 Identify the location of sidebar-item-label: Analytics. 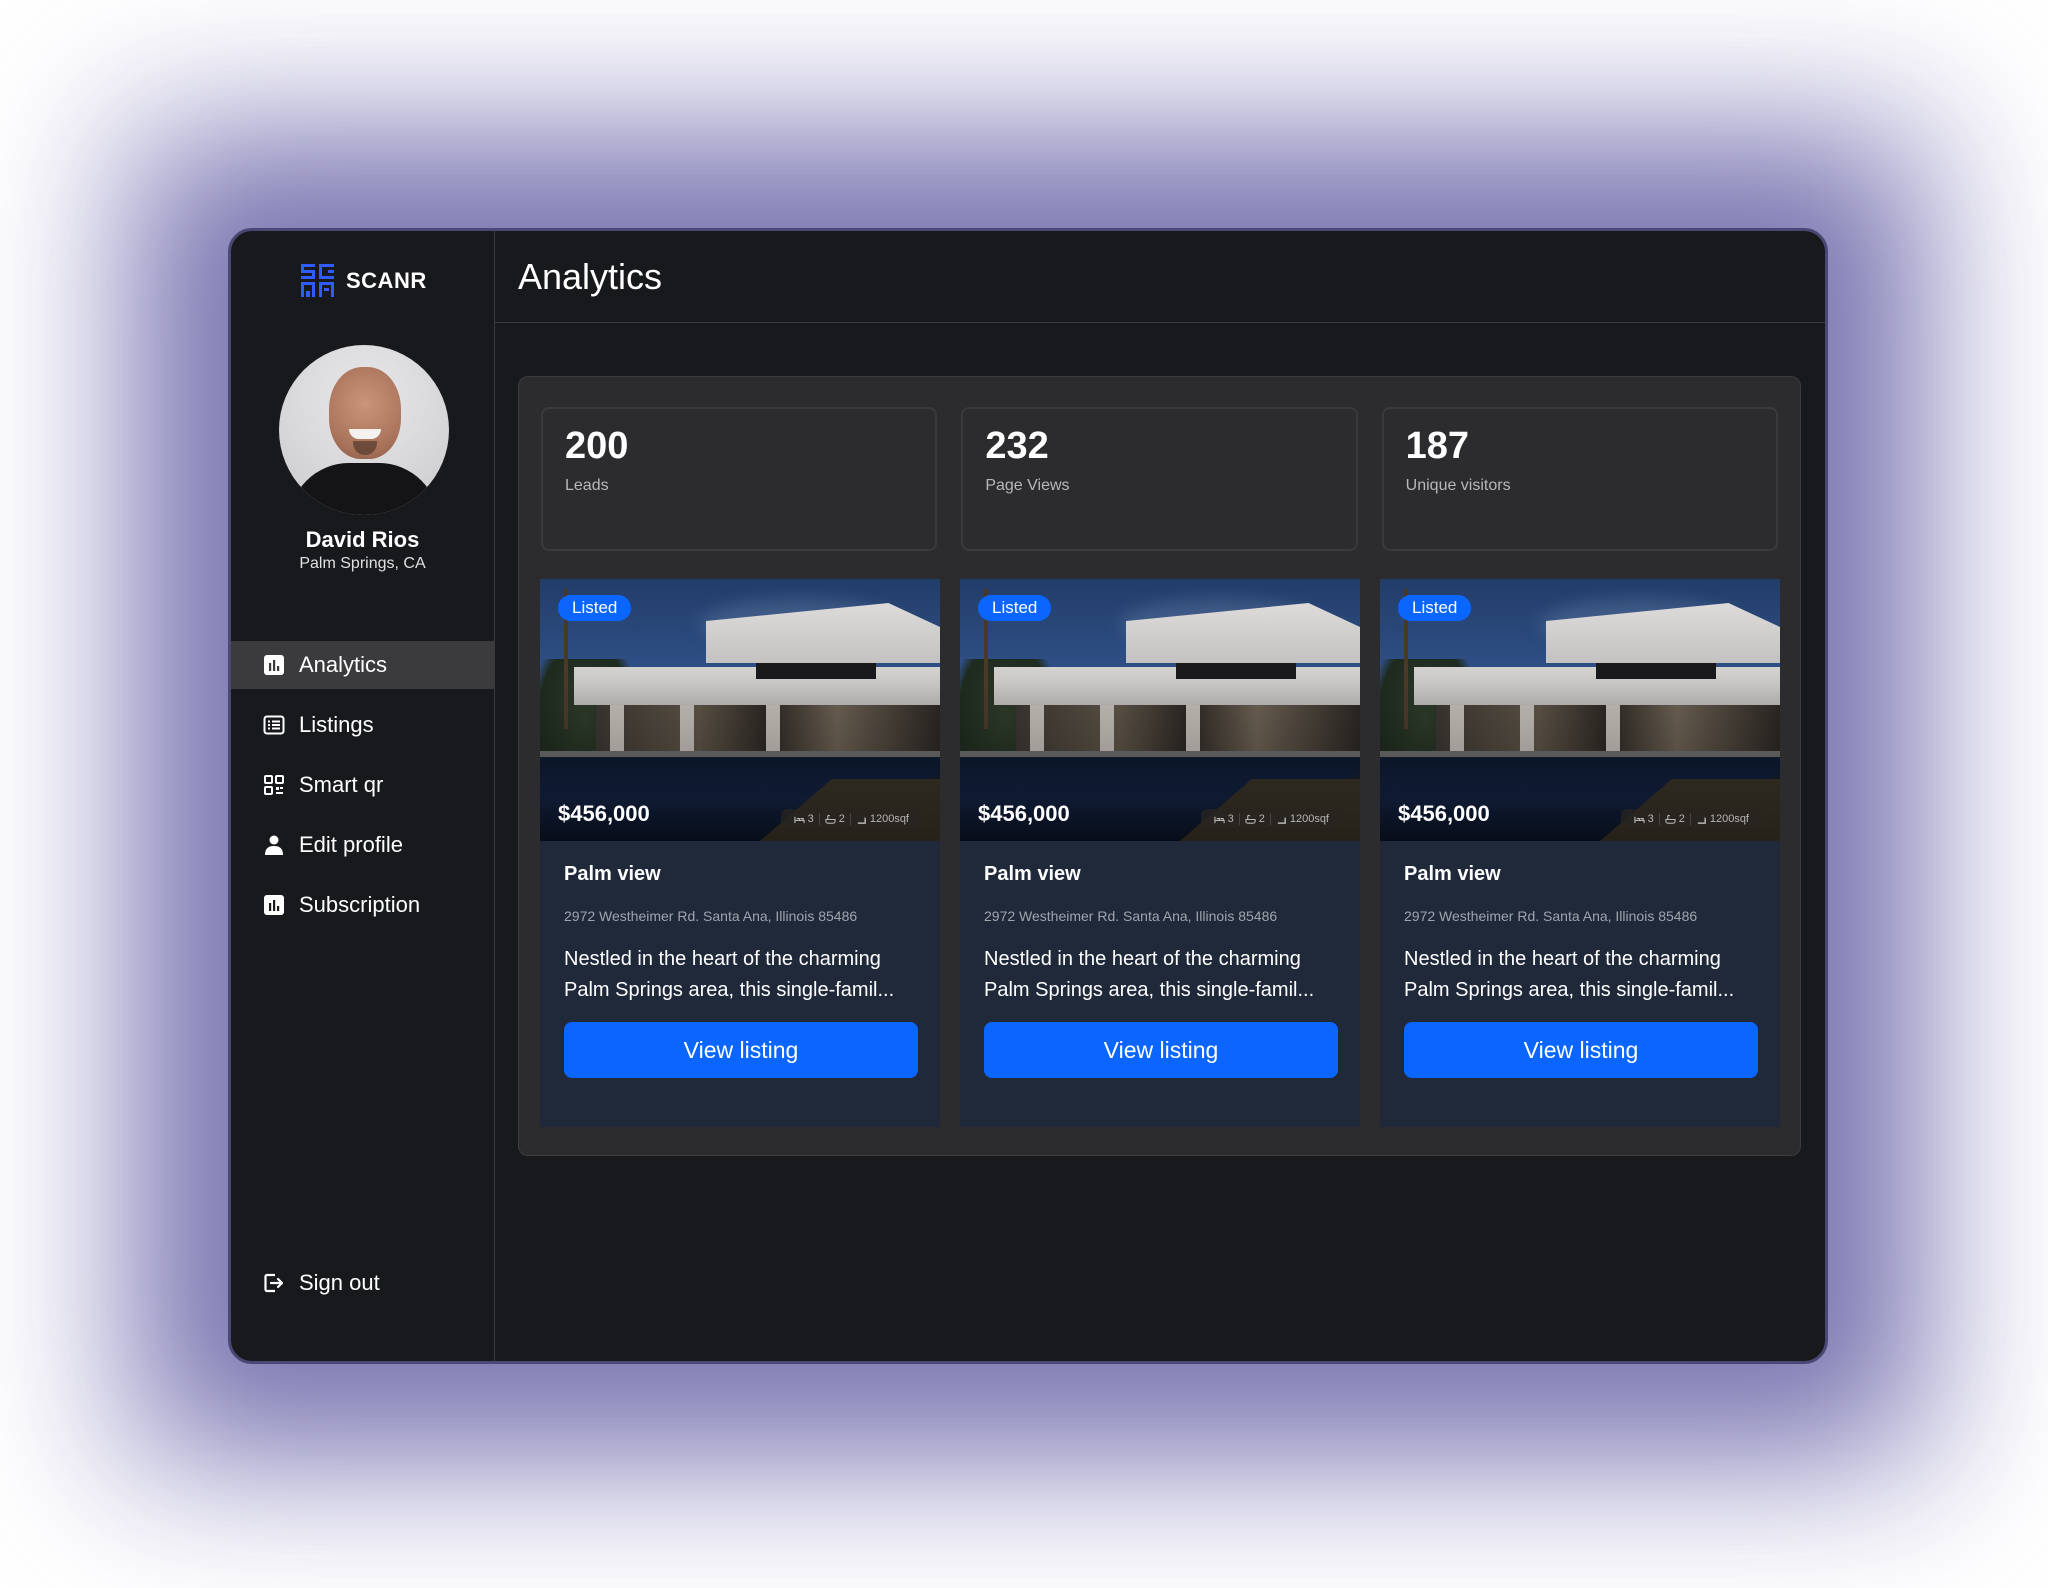
(343, 664).